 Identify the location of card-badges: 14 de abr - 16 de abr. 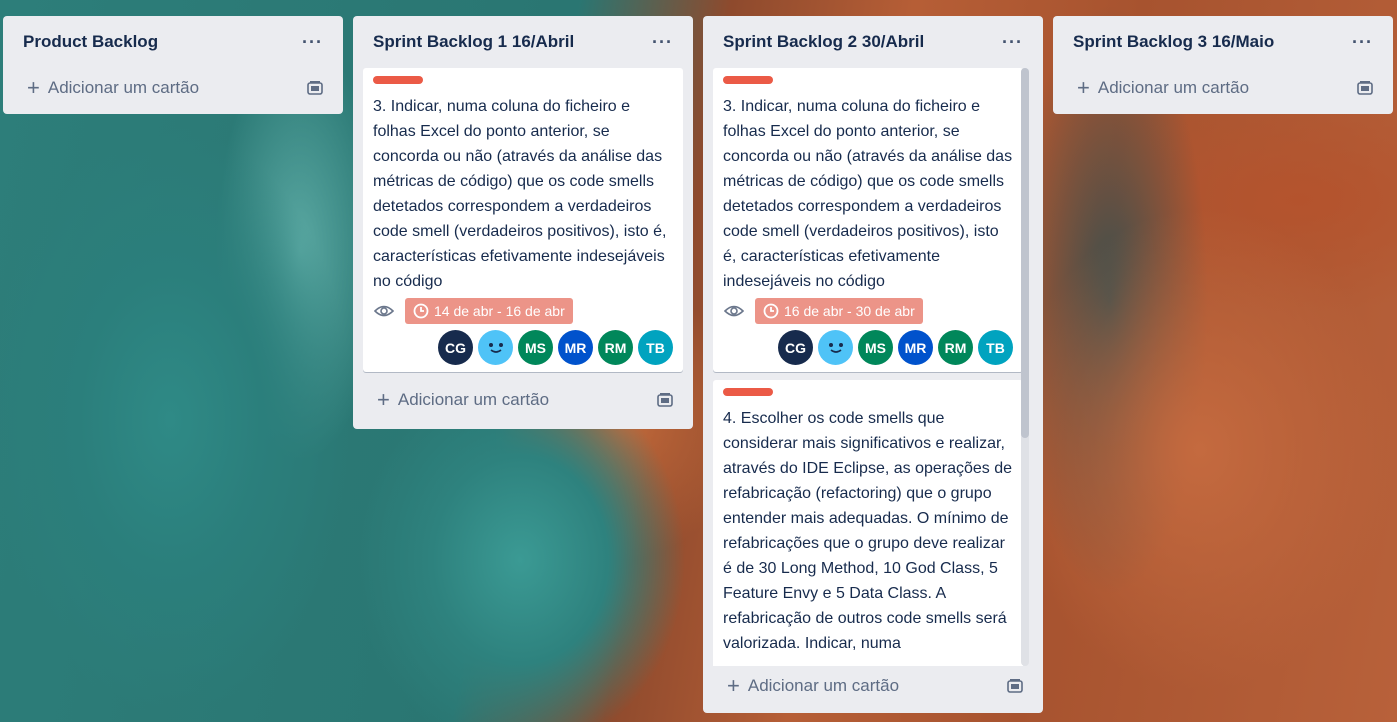
(523, 311).